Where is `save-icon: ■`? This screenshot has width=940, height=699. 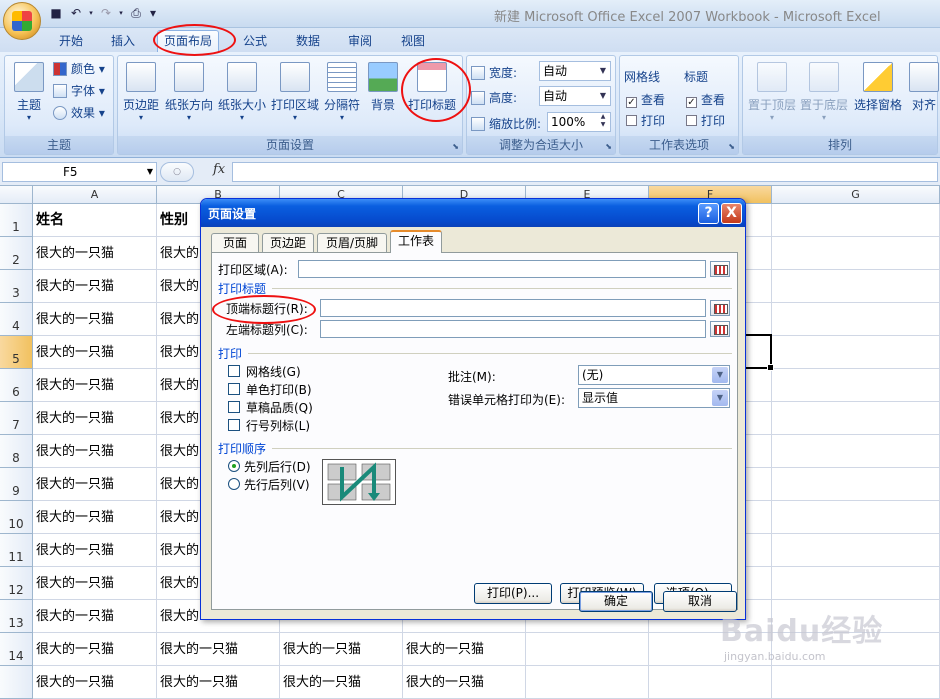
save-icon: ■ is located at coordinates (56, 13).